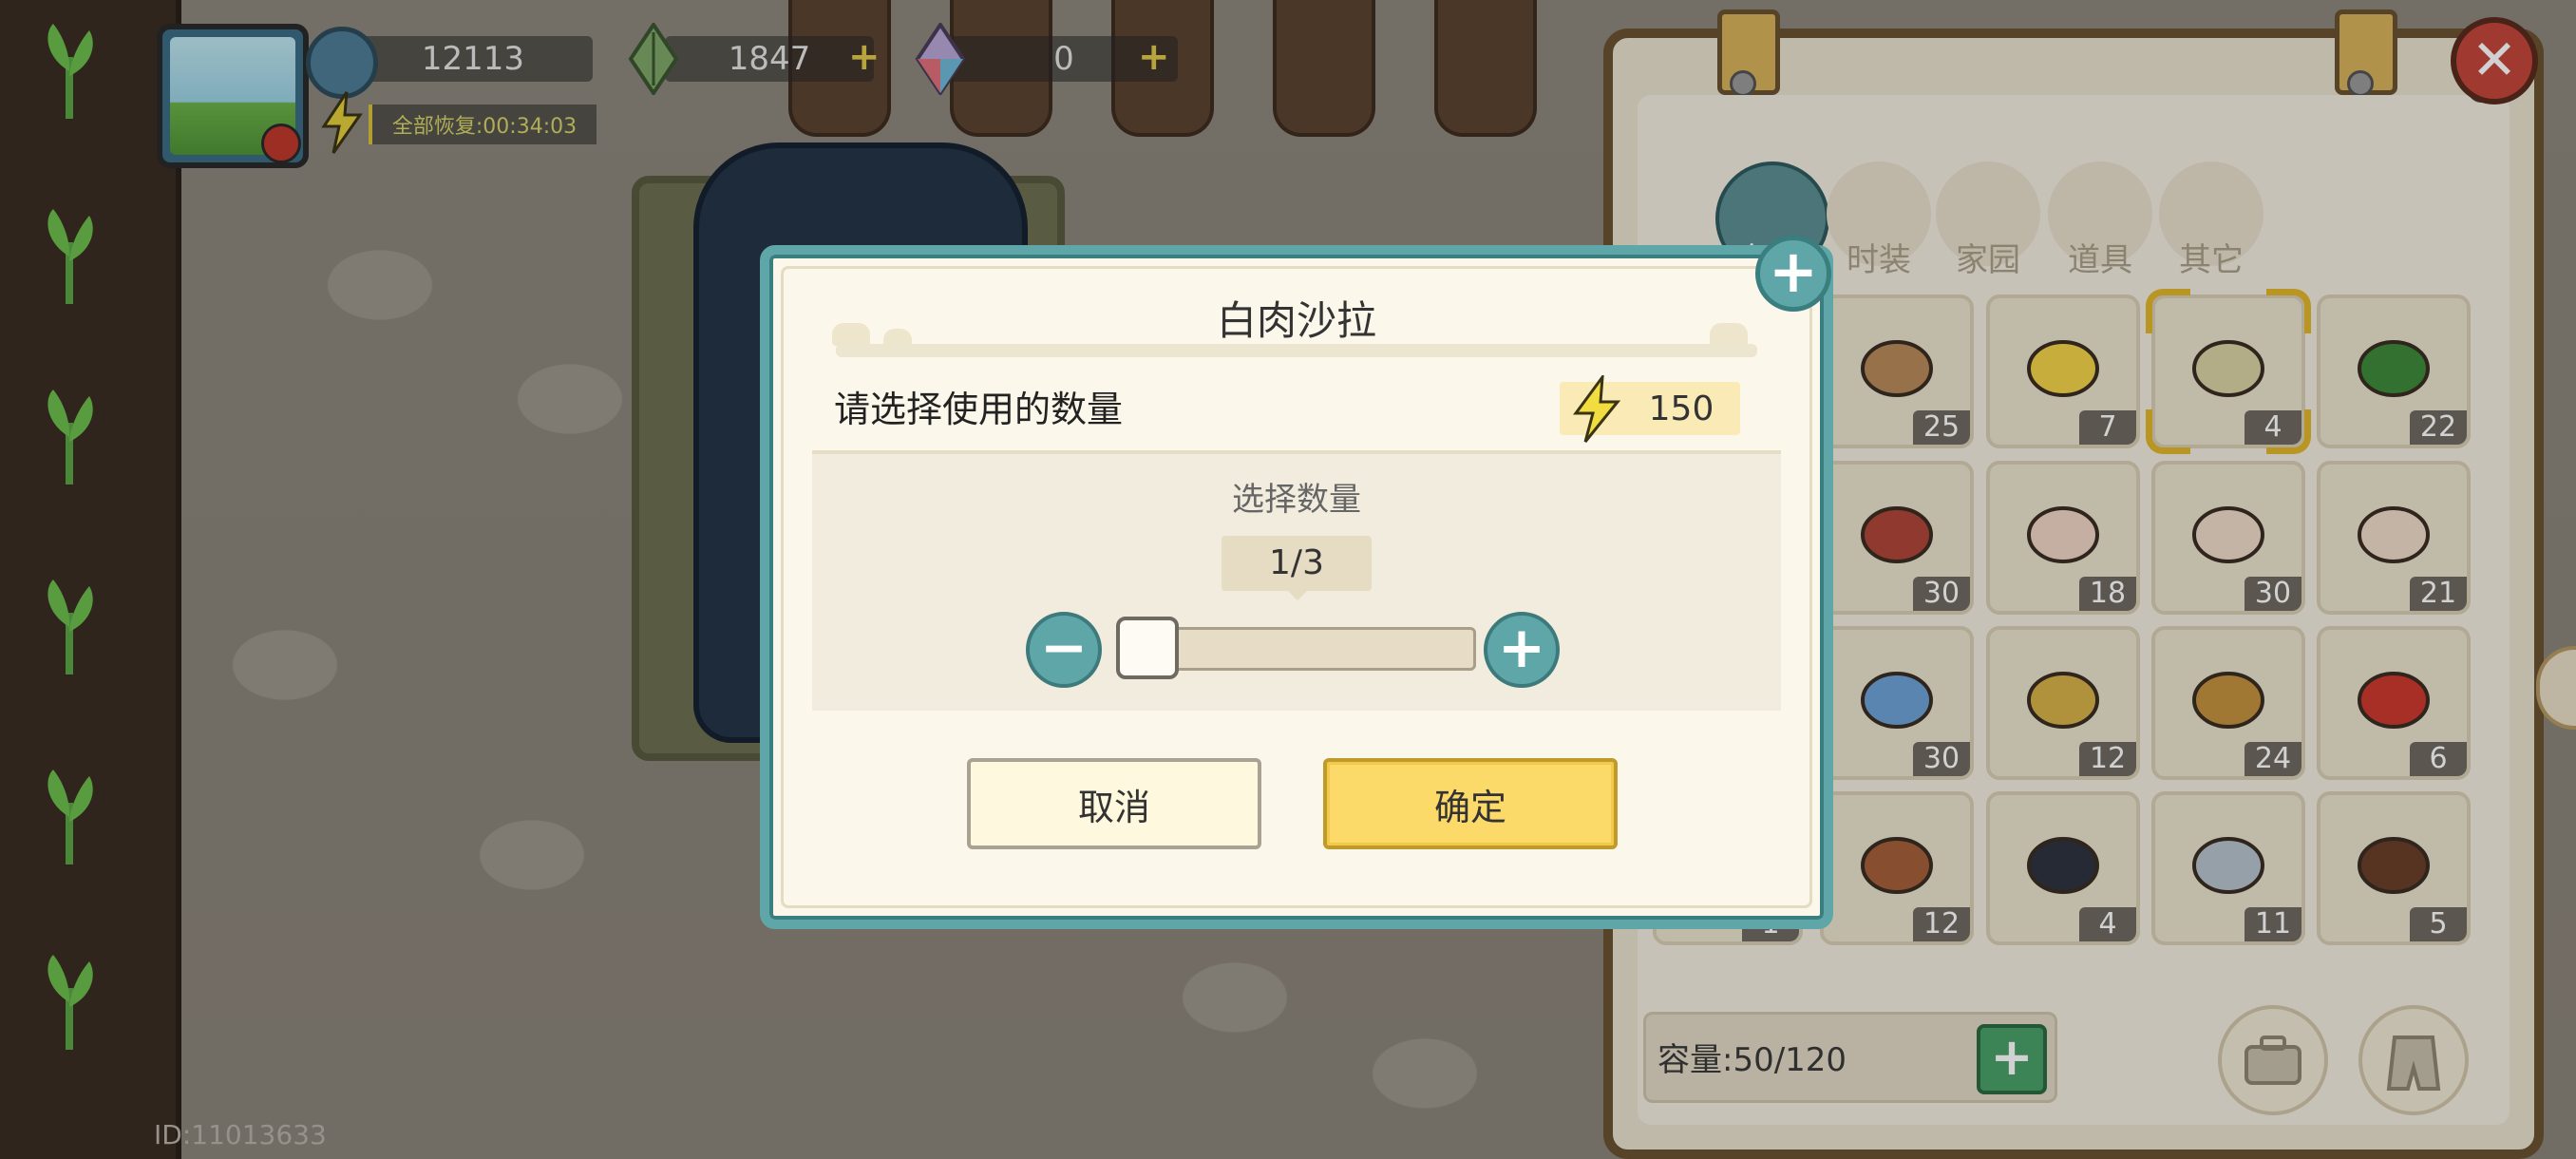  I want to click on lightning-icon, so click(1597, 409).